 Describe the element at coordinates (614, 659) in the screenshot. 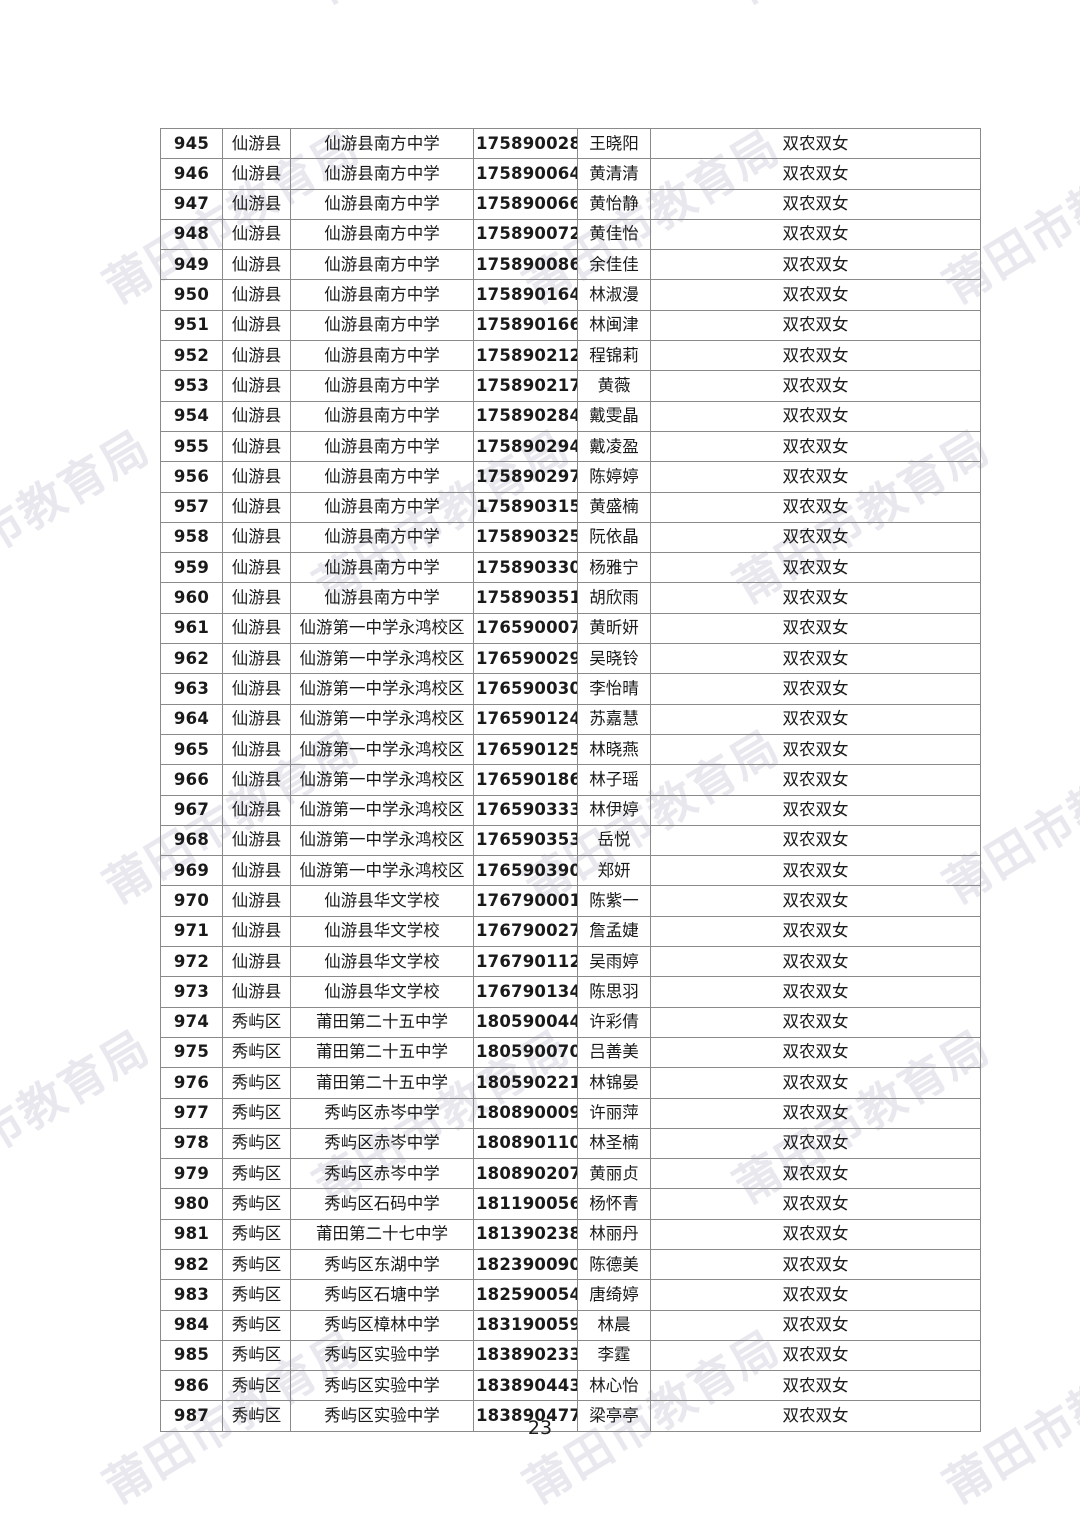

I see `row-student-name: 吴晓铃` at that location.